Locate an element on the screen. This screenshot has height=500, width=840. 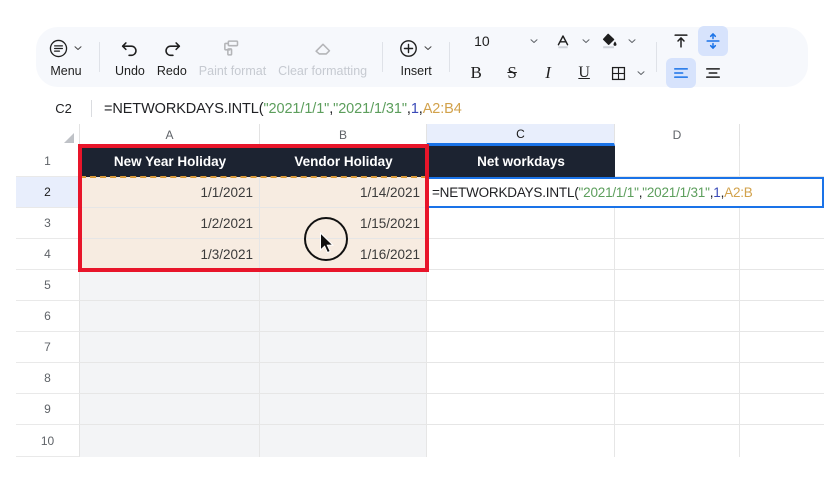
cell-d6 is located at coordinates (677, 316).